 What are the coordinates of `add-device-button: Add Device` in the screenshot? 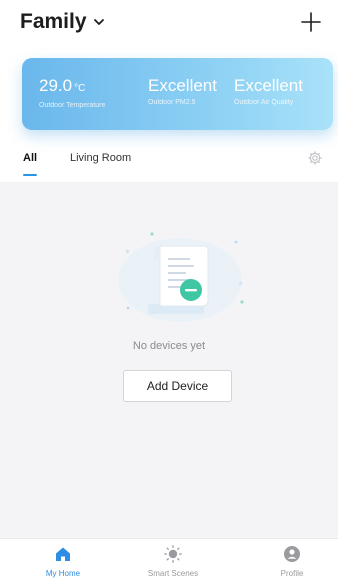 It's located at (177, 386).